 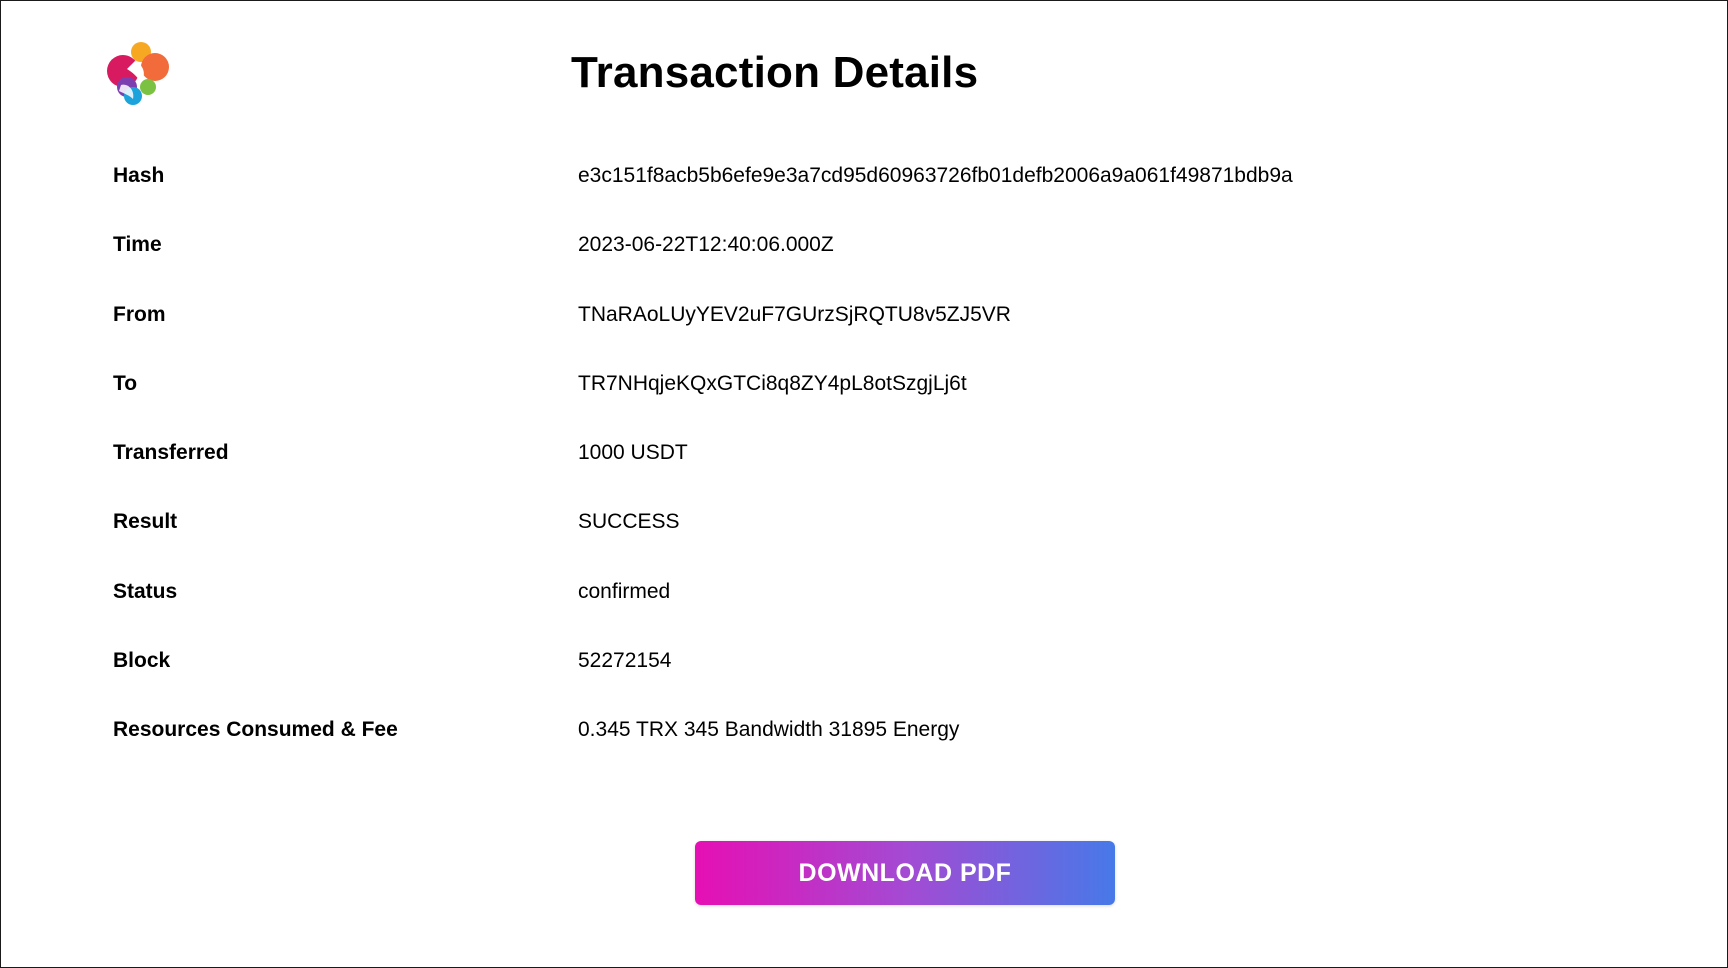 I want to click on detail-value: SUCCESS, so click(x=629, y=522).